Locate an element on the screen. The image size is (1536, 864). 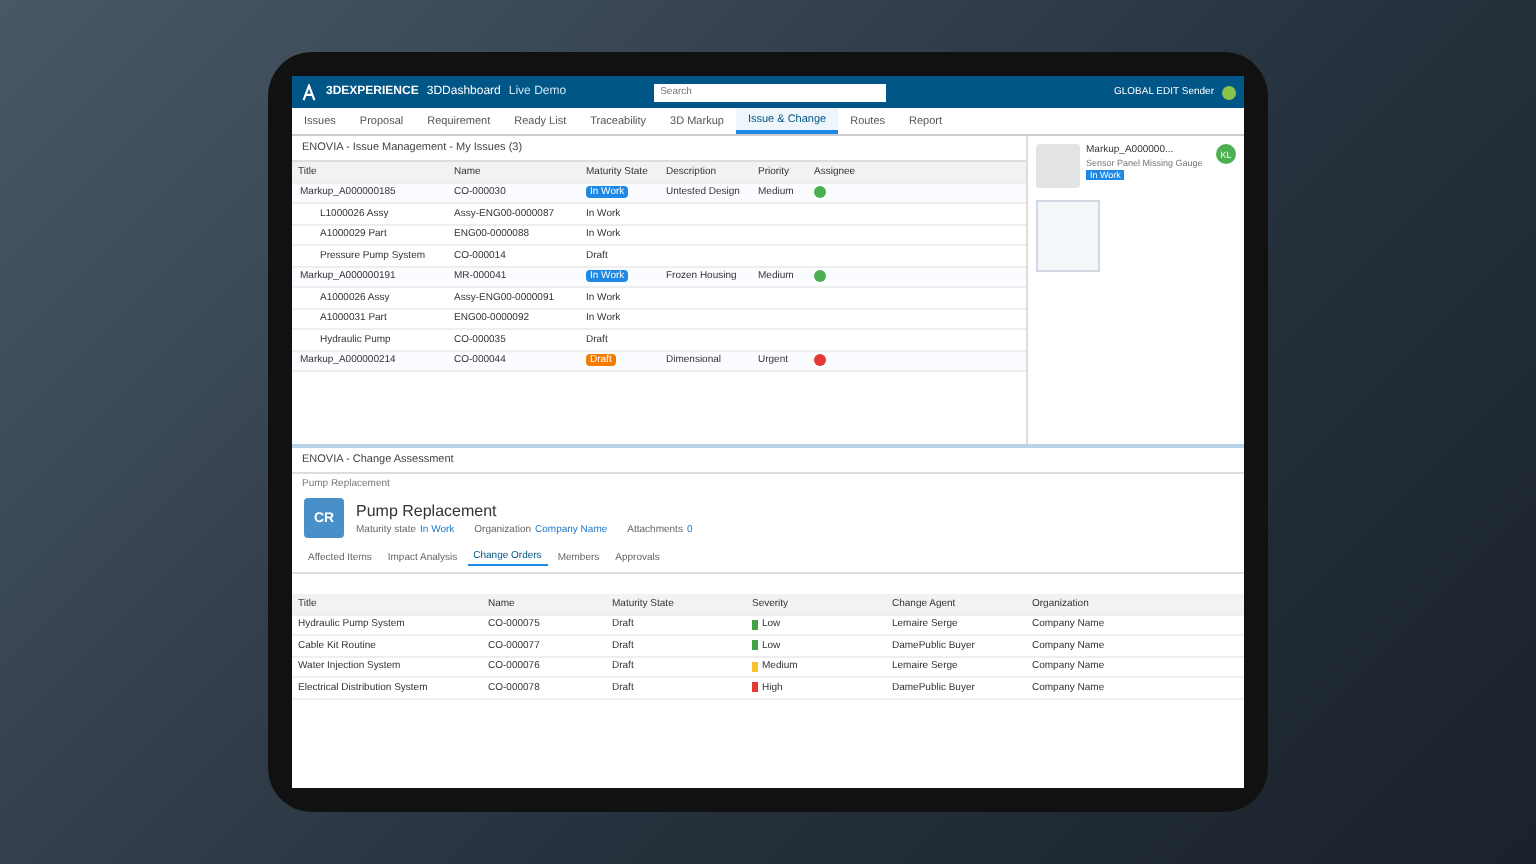
change-title: Pump Replacement is located at coordinates (427, 510).